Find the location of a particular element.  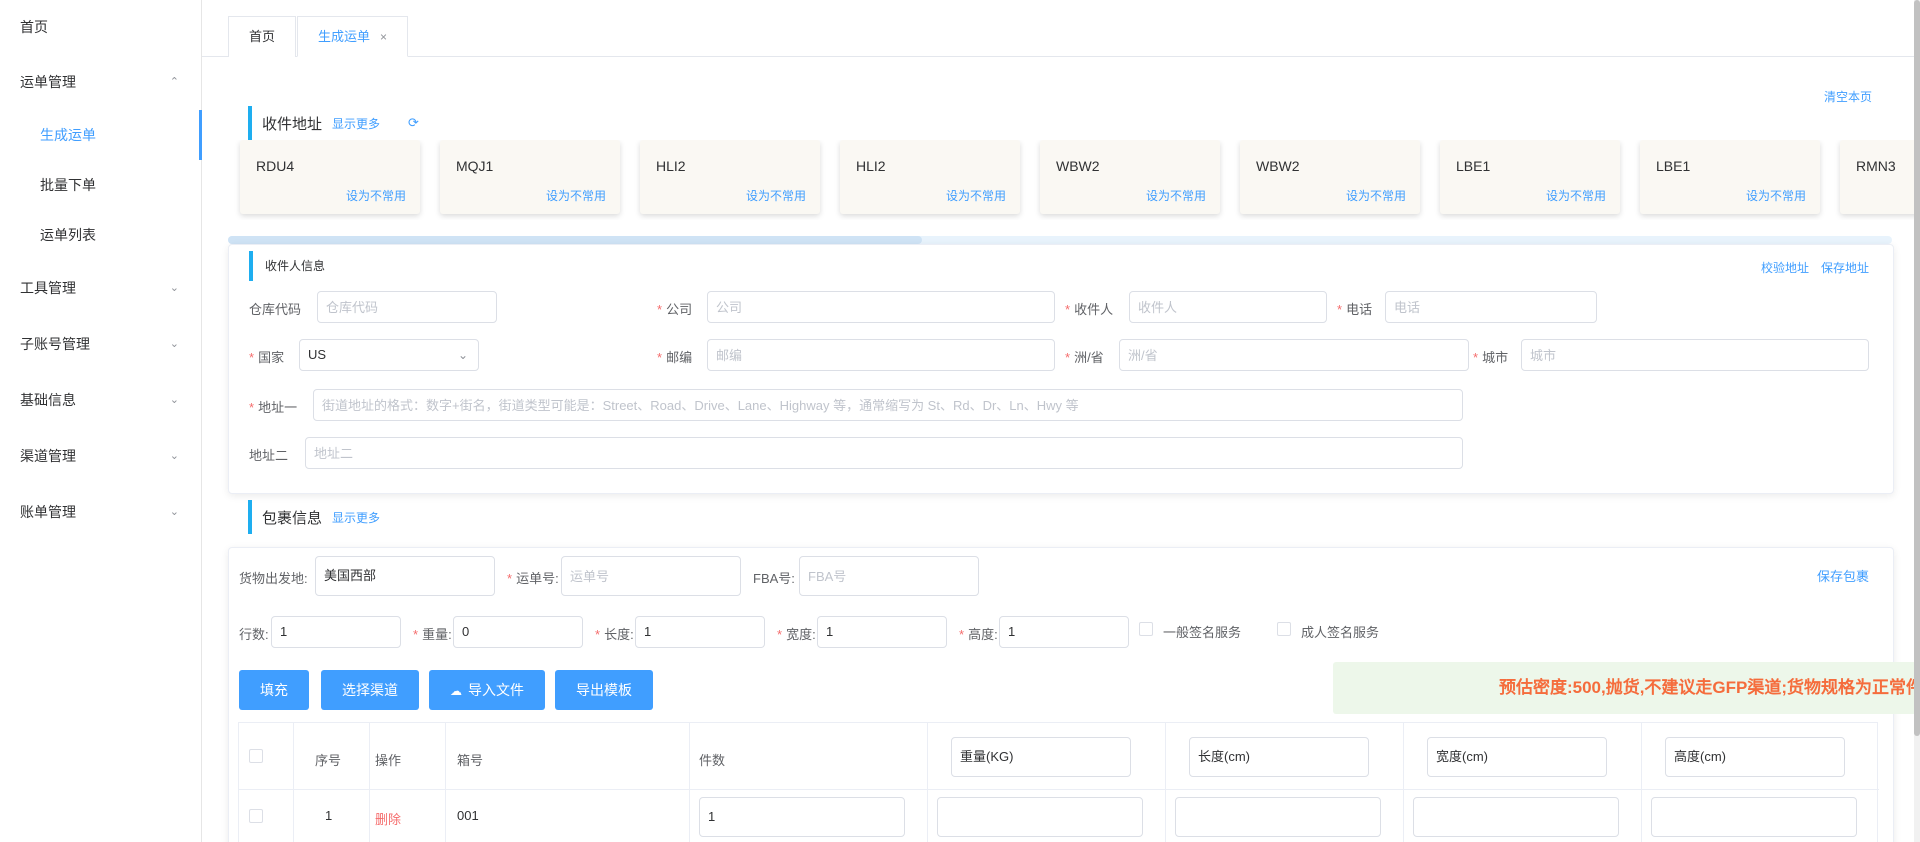

tab-home: 首页 is located at coordinates (262, 36).